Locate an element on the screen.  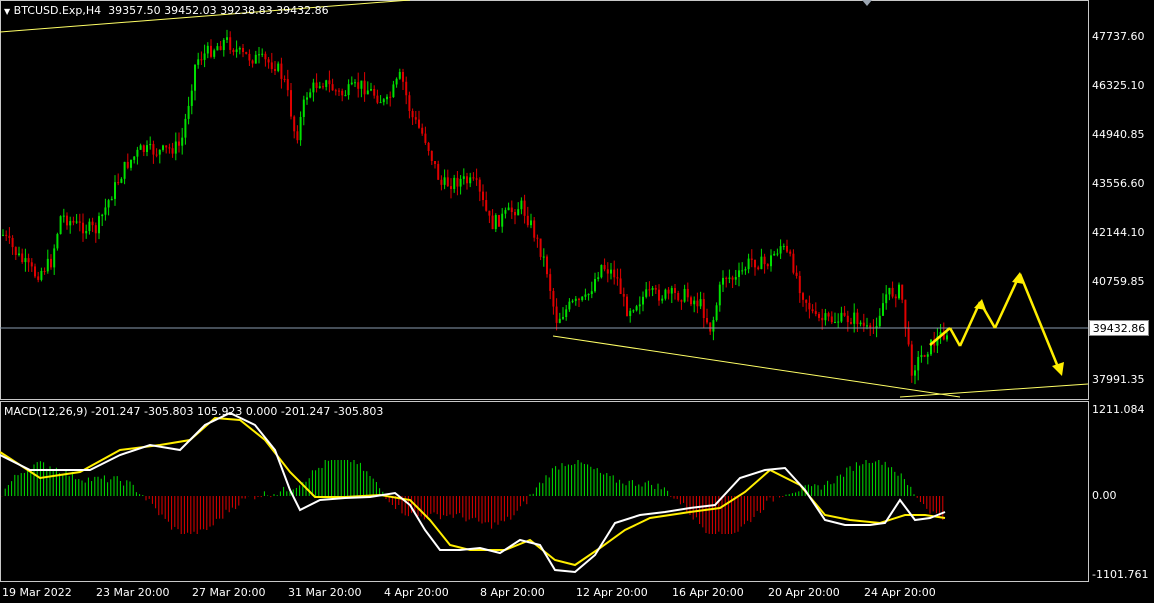
price-axis-label: 40759.85 is located at coordinates (1118, 281).